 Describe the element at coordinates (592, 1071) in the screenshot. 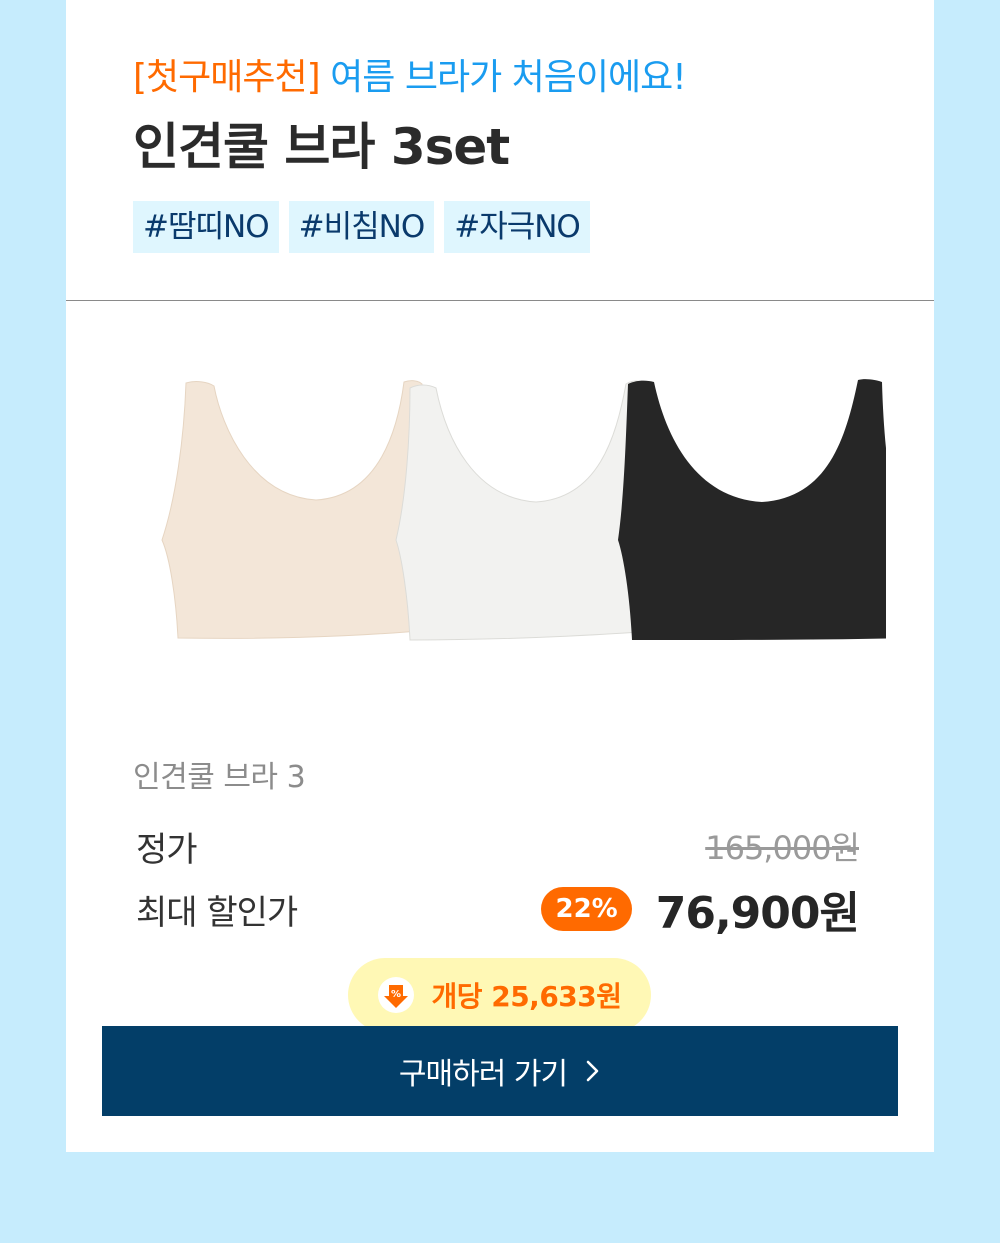

I see `chevron-right-icon` at that location.